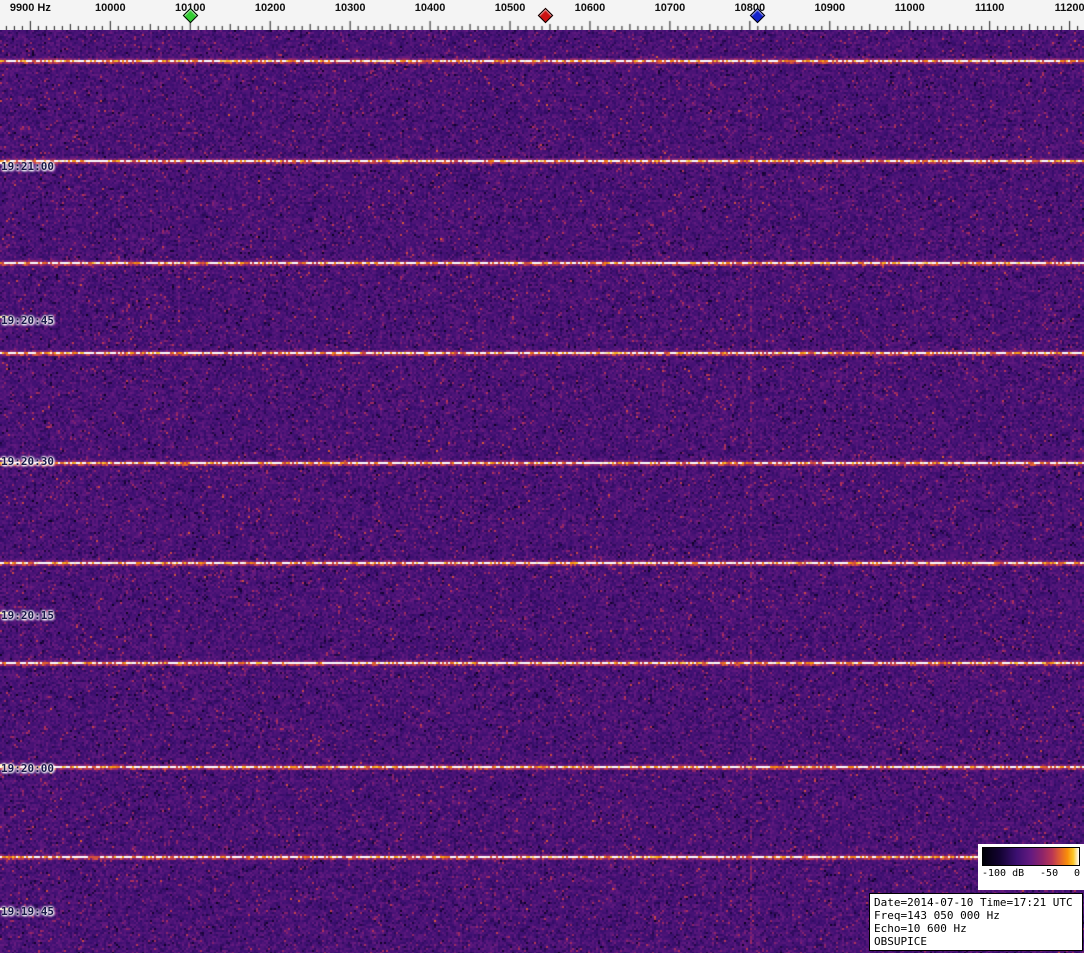 This screenshot has height=953, width=1084. I want to click on amplitude-colorbar: -100 dB -50 0, so click(1031, 867).